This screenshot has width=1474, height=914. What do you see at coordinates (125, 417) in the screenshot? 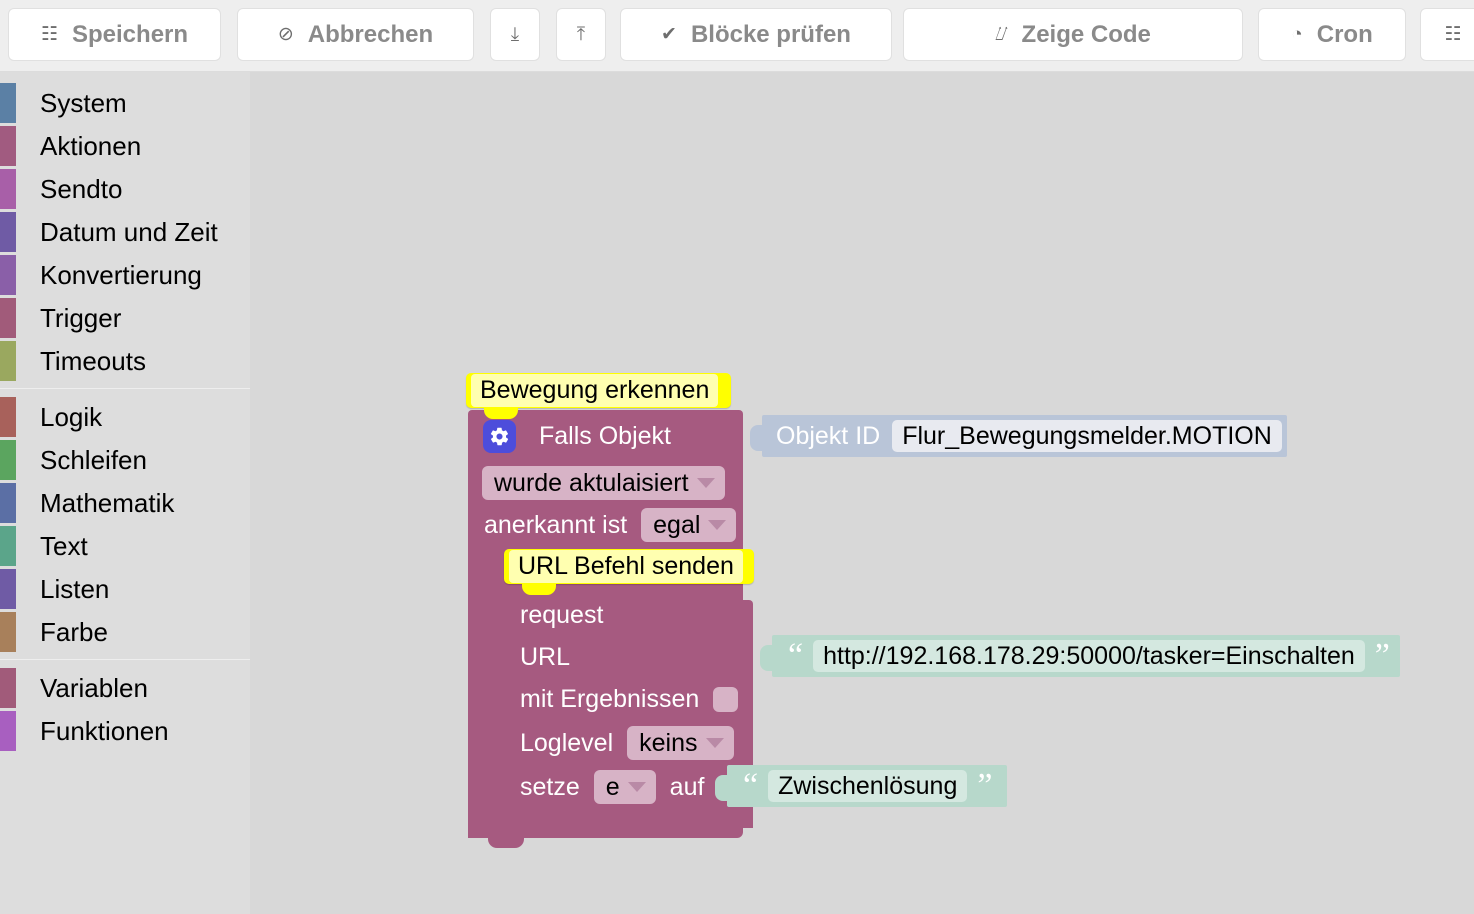
I see `sidebar-item-logik: Logik` at bounding box center [125, 417].